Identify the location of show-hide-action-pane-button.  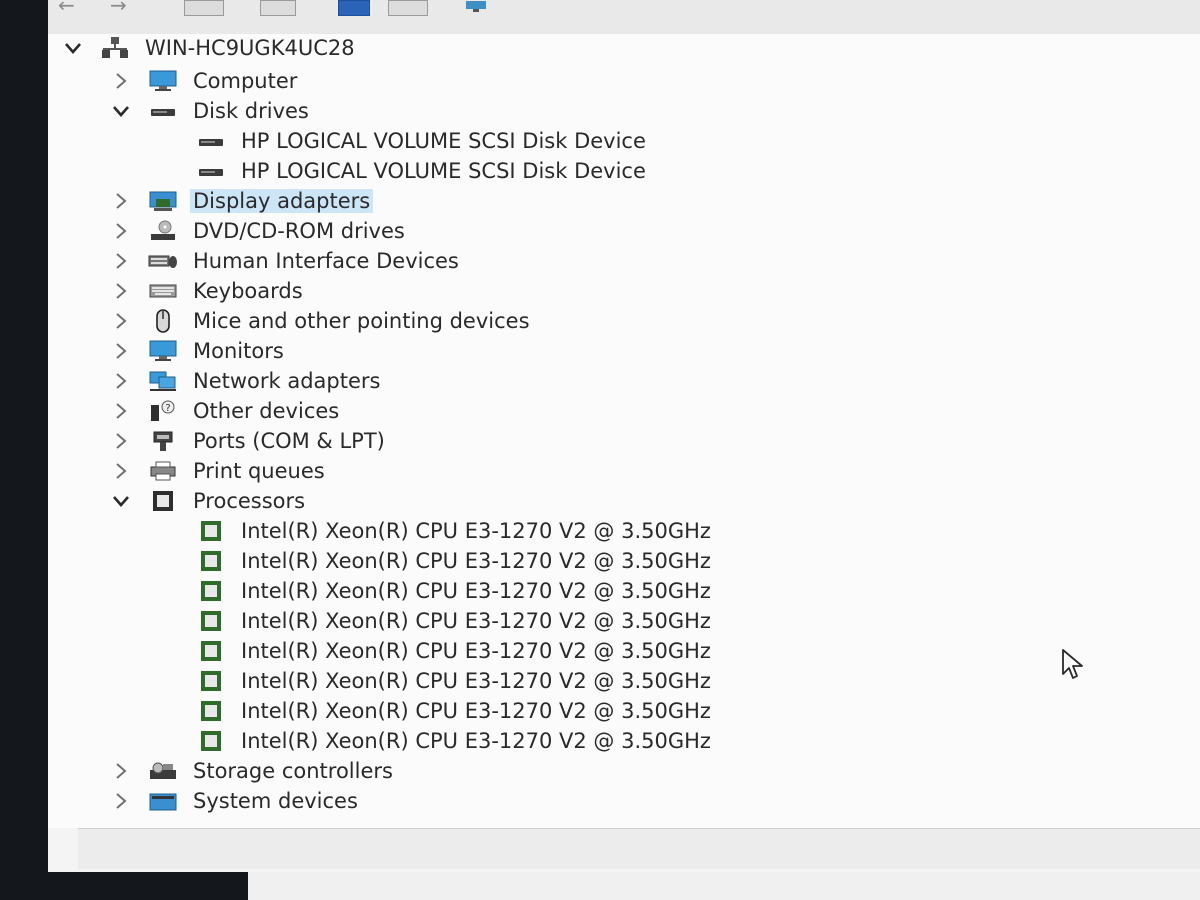
(408, 8).